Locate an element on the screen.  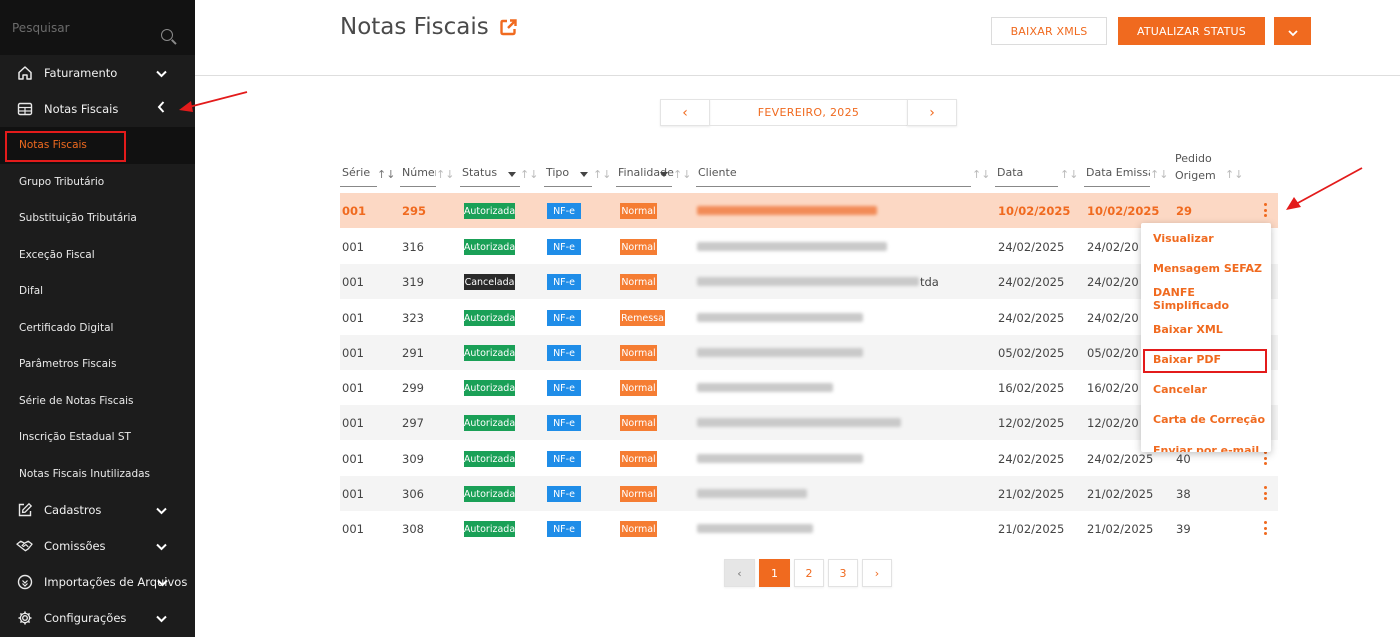
column-header-cliente: Cliente is located at coordinates (833, 176).